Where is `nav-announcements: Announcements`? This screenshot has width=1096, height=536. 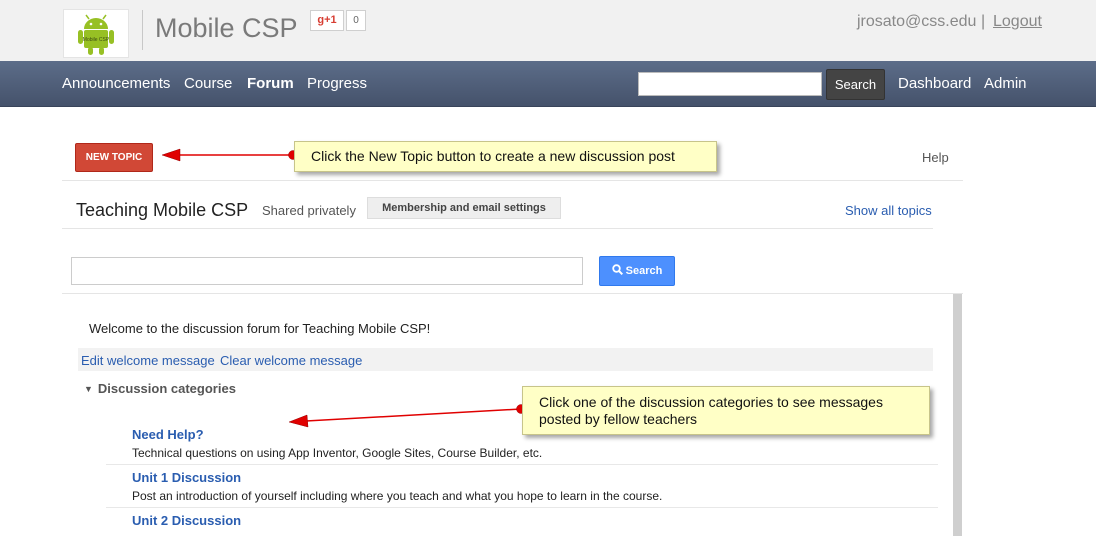 nav-announcements: Announcements is located at coordinates (116, 83).